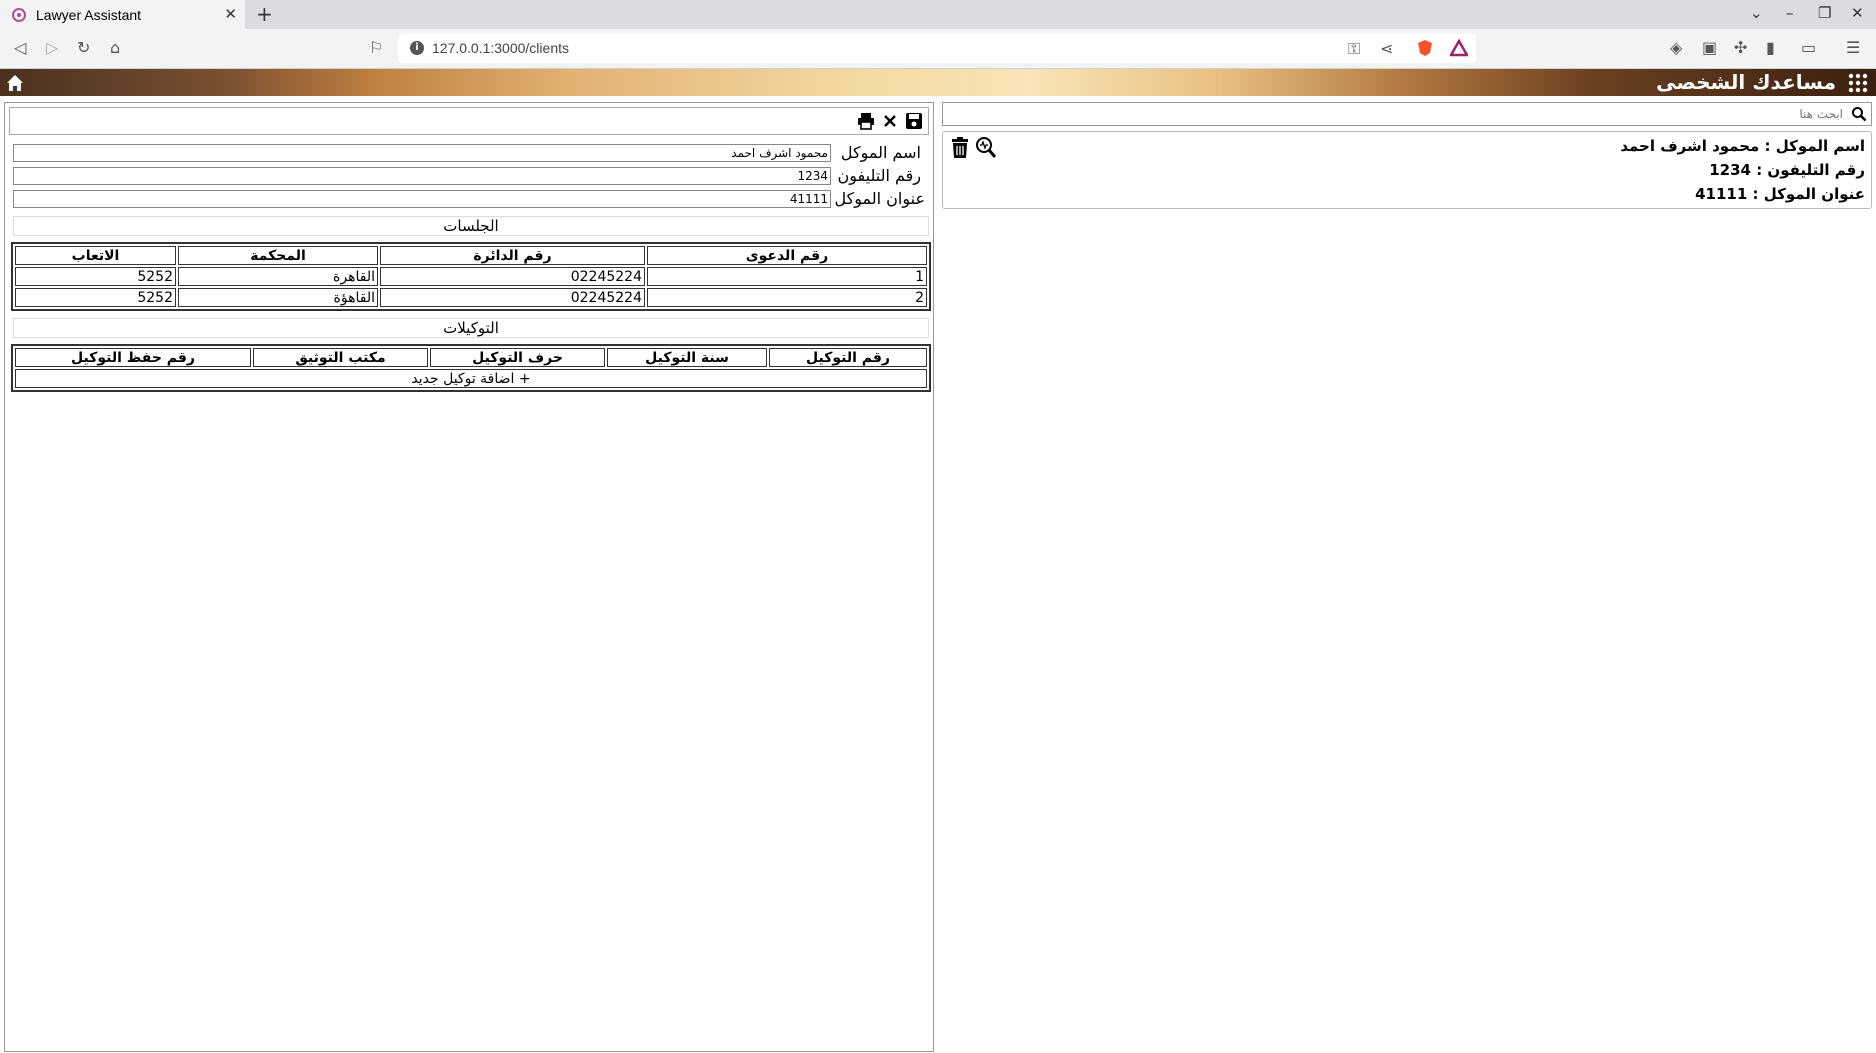 The image size is (1876, 1053). Describe the element at coordinates (376, 47) in the screenshot. I see `bookmark-icon: ⚐` at that location.